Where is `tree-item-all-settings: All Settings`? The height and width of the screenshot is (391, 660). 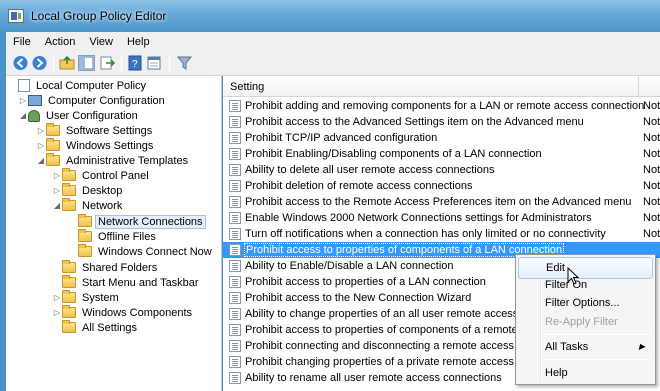
tree-item-all-settings: All Settings is located at coordinates (95, 327).